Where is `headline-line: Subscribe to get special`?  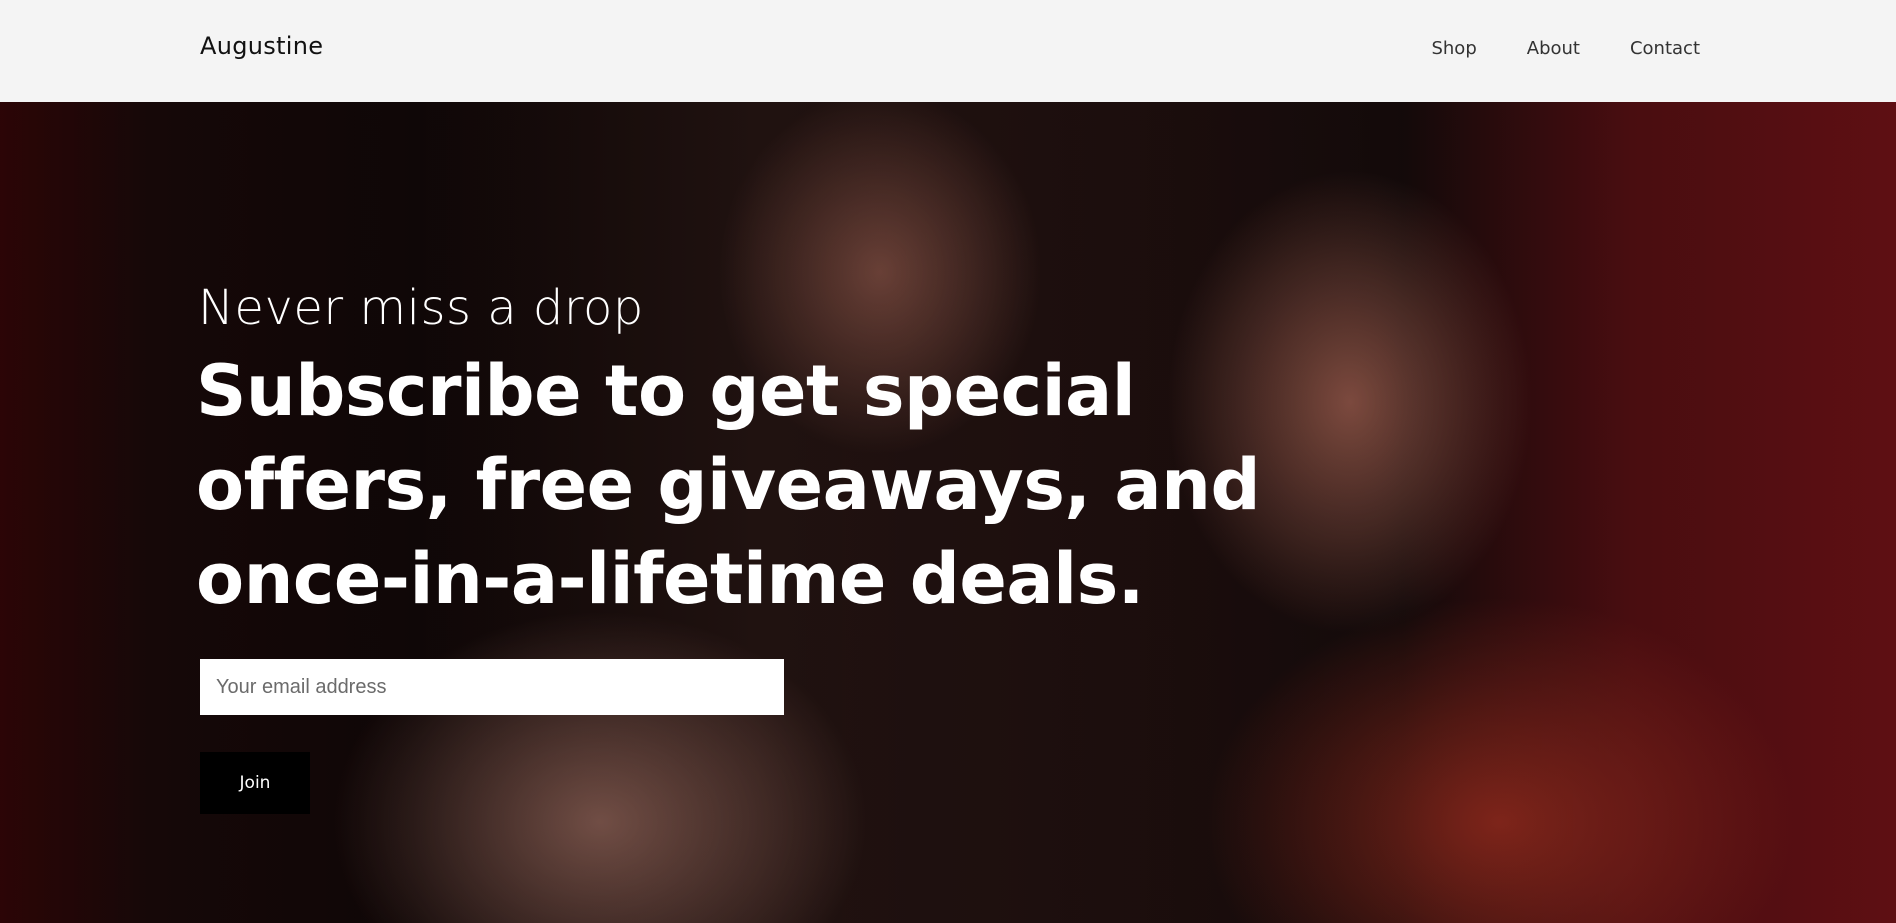
headline-line: Subscribe to get special is located at coordinates (666, 391).